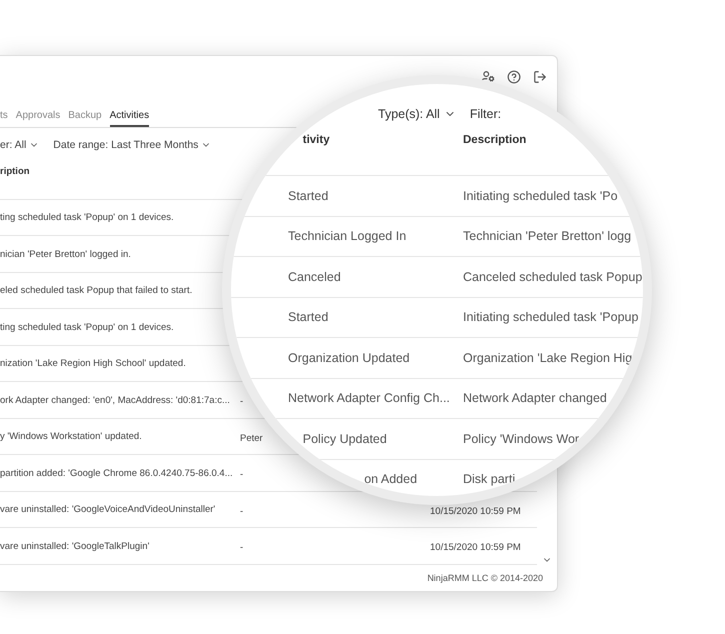  Describe the element at coordinates (71, 436) in the screenshot. I see `table-cell-text: y 'Windows Workstation' updated.` at that location.